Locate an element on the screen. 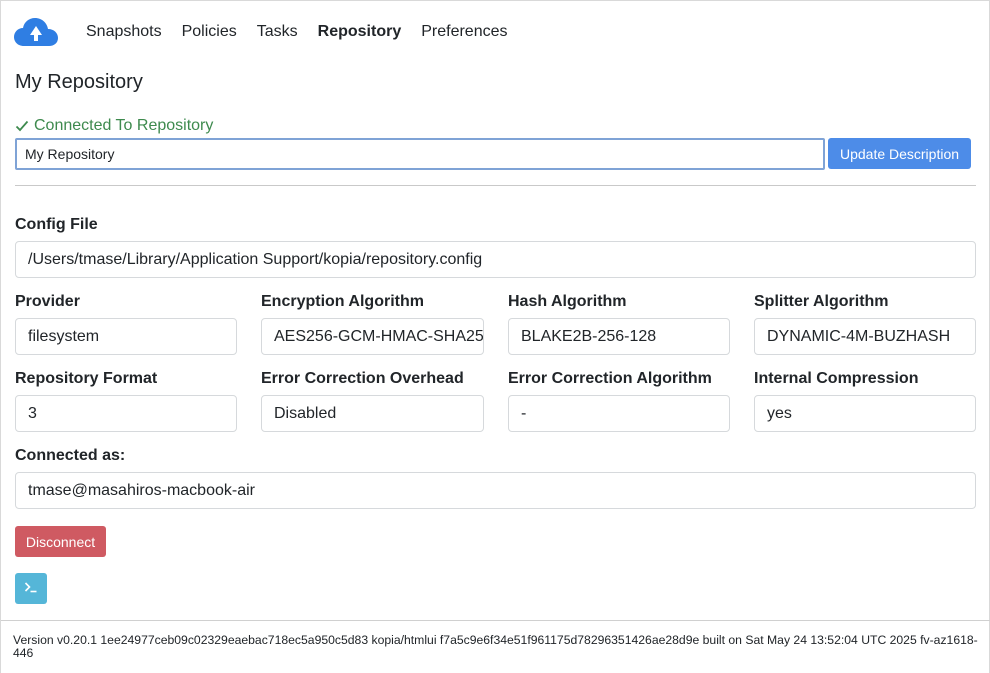 This screenshot has width=990, height=673. terminal-icon is located at coordinates (31, 588).